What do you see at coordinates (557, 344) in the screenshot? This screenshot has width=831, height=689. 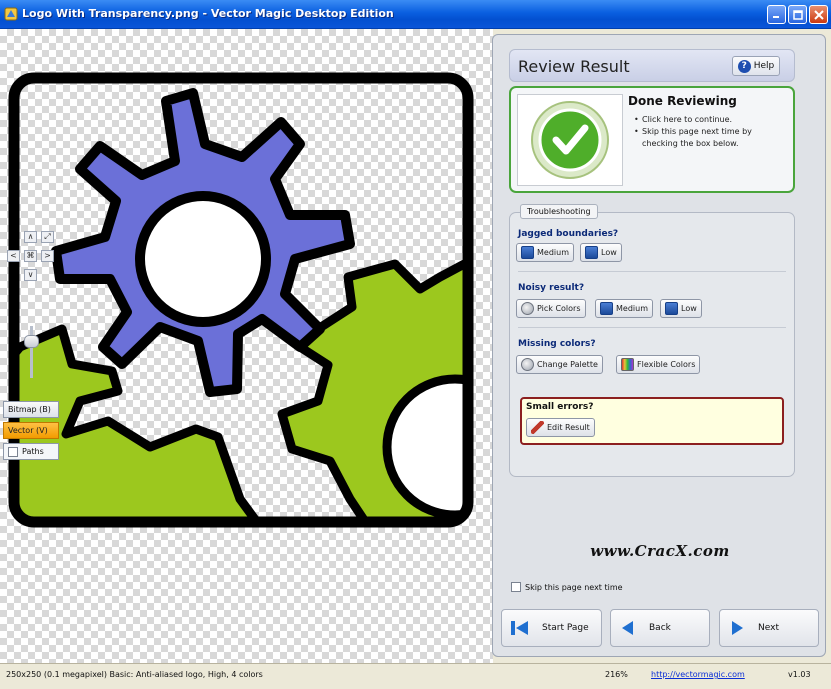 I see `missing-colors-label: Missing colors?` at bounding box center [557, 344].